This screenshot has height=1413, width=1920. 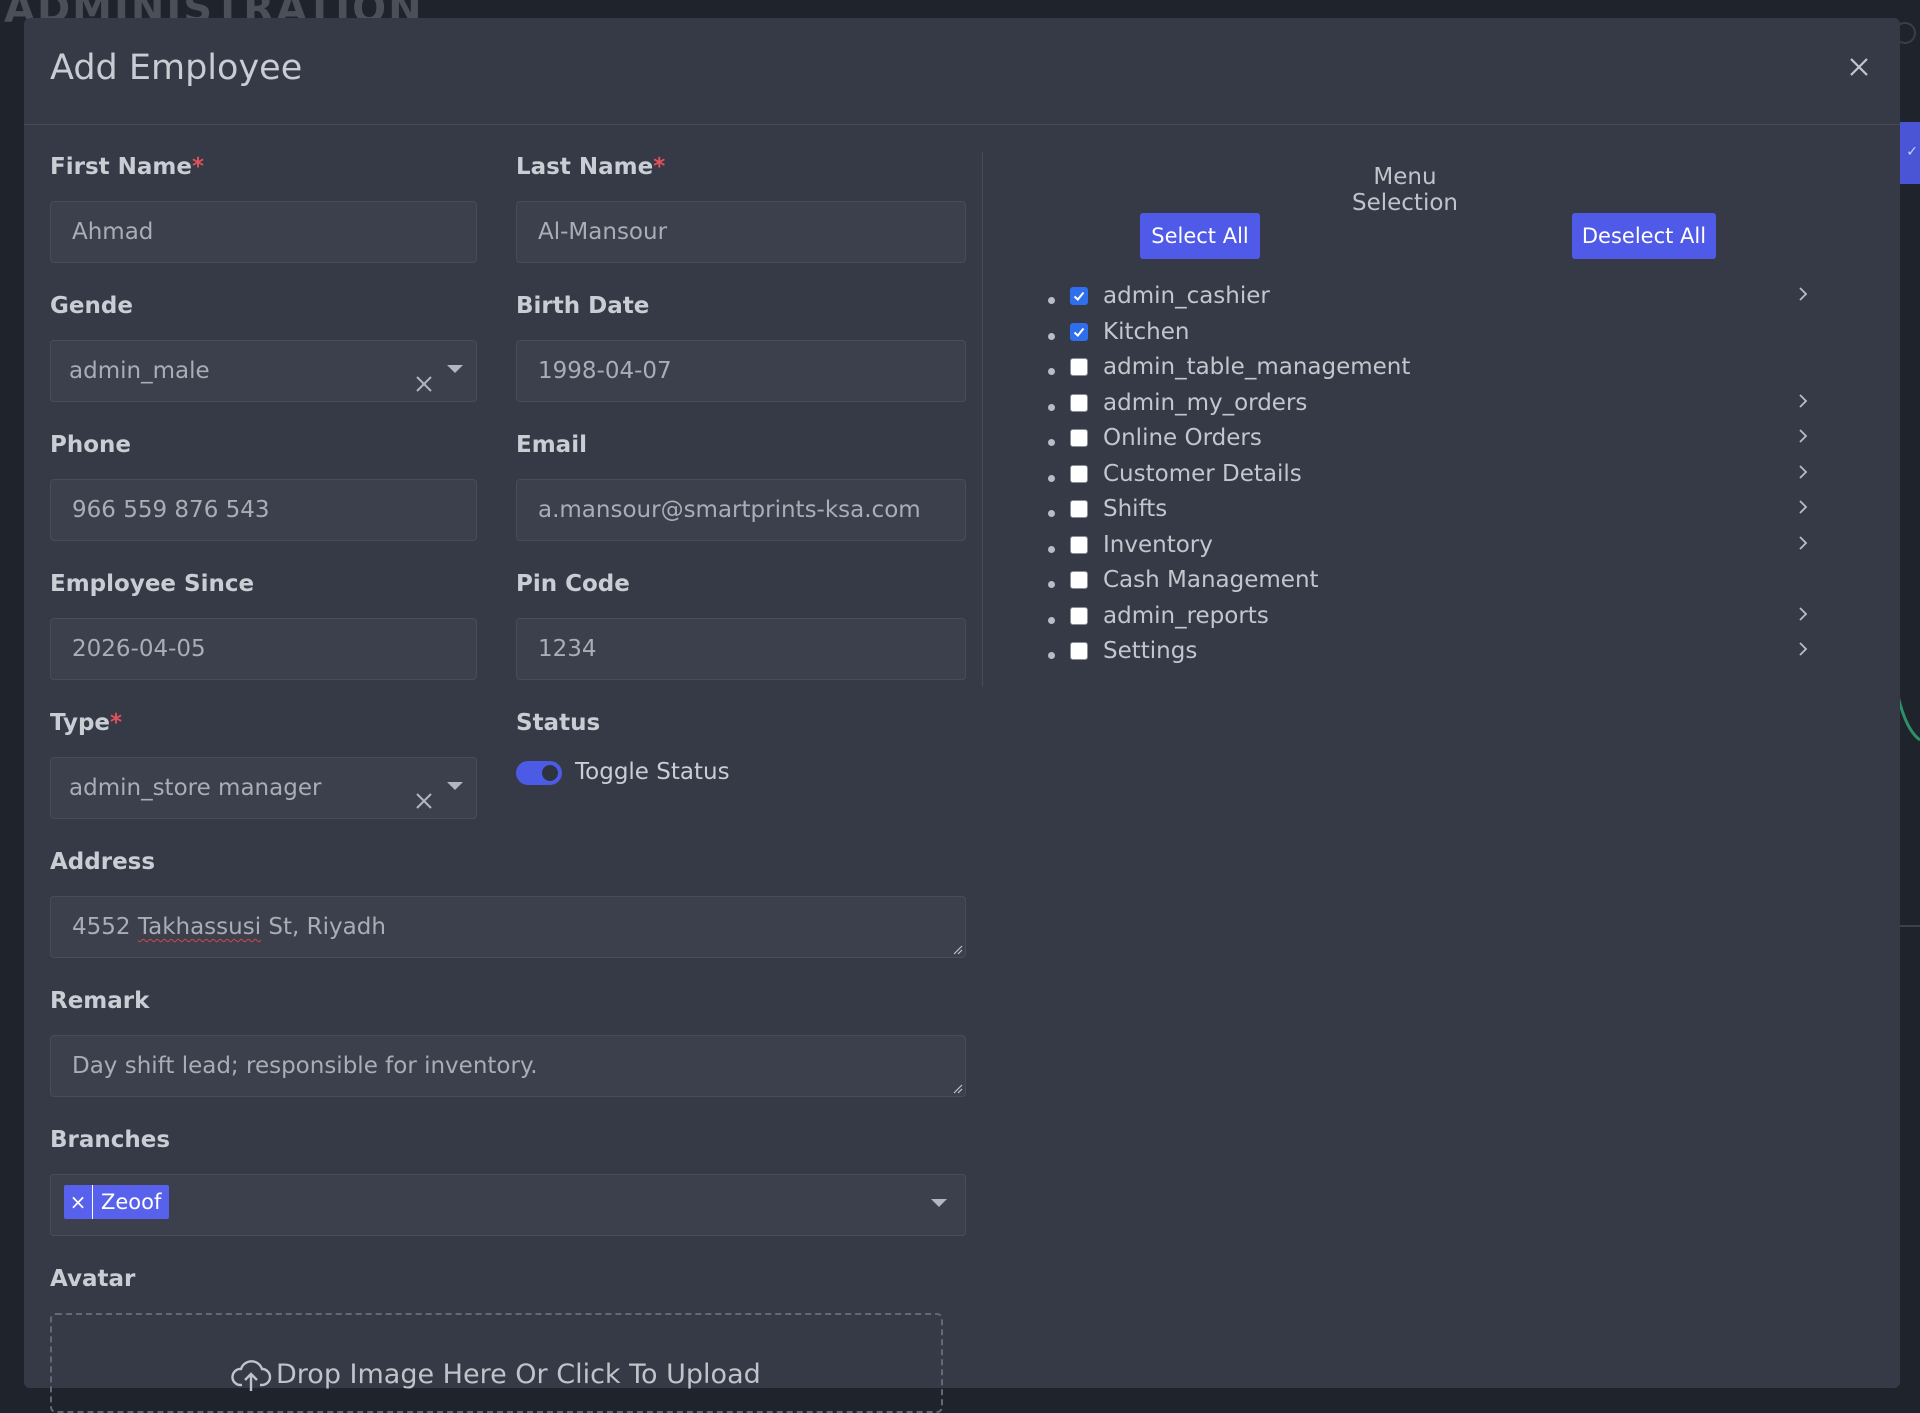 What do you see at coordinates (496, 1363) in the screenshot?
I see `avatar-dropzone: Drop Image Here Or Click To Upload` at bounding box center [496, 1363].